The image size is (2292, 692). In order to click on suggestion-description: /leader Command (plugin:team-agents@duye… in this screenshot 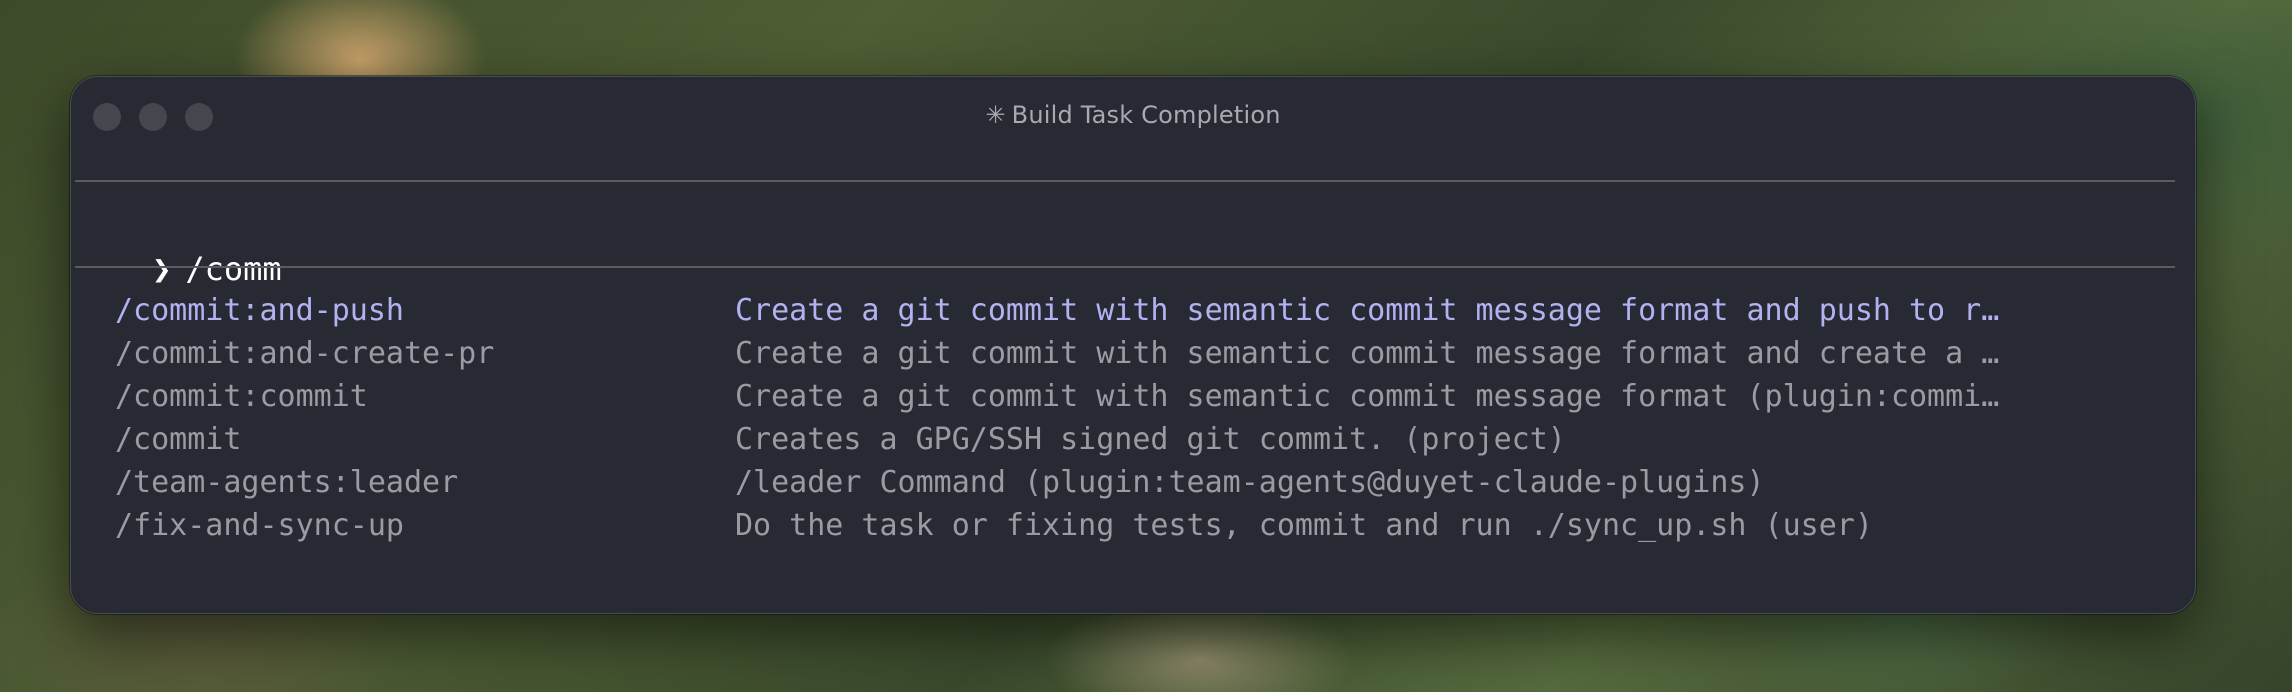, I will do `click(1250, 482)`.